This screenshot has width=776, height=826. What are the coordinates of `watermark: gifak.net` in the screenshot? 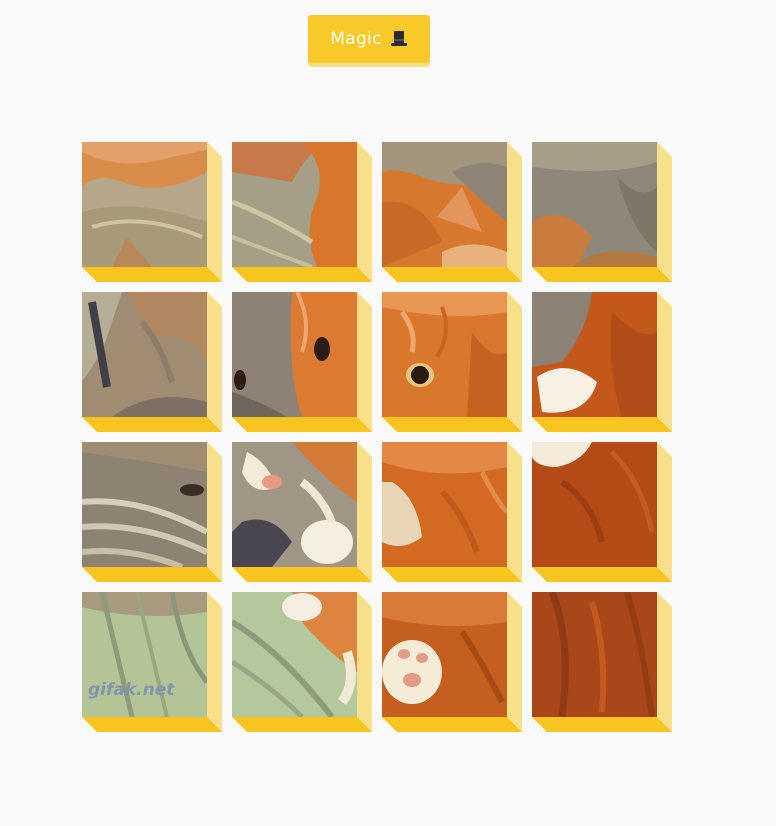 It's located at (131, 690).